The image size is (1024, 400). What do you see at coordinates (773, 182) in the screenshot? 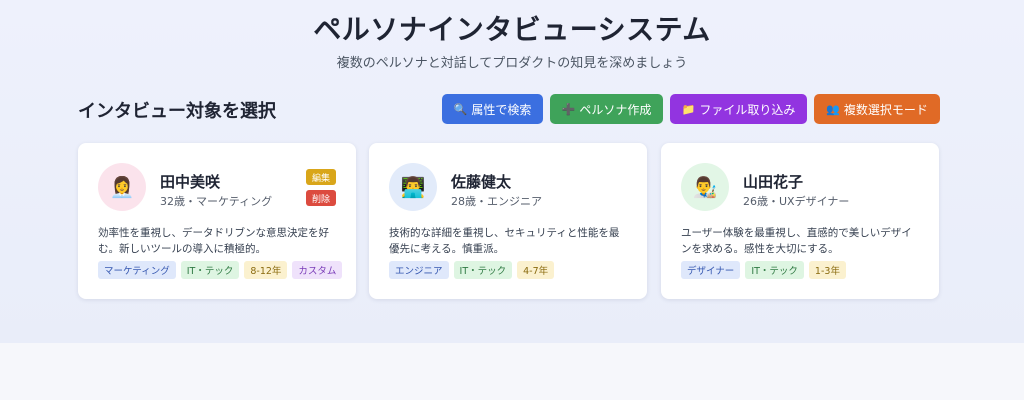
I see `persona-name: 山田花子` at bounding box center [773, 182].